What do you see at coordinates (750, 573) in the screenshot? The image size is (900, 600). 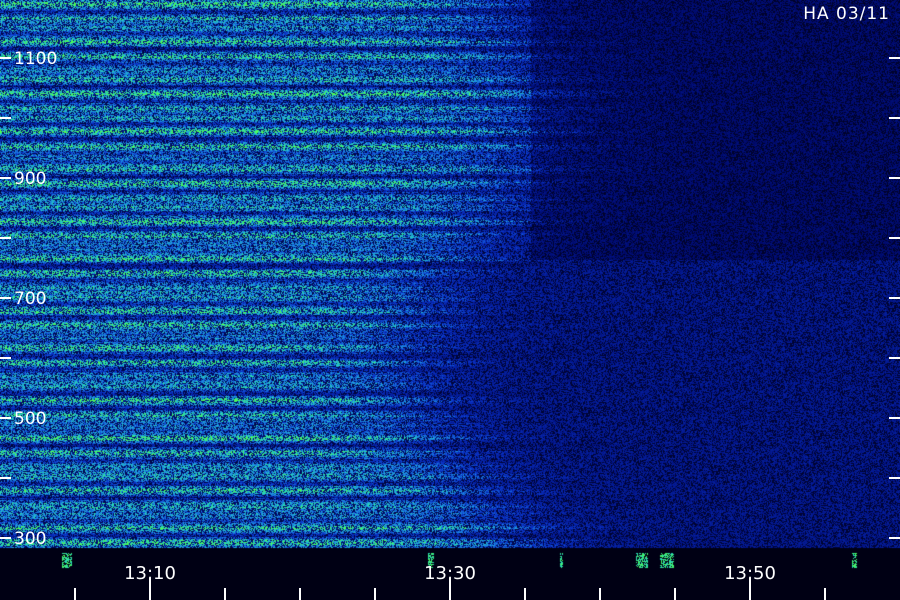 I see `x-tick-label: 13:50` at bounding box center [750, 573].